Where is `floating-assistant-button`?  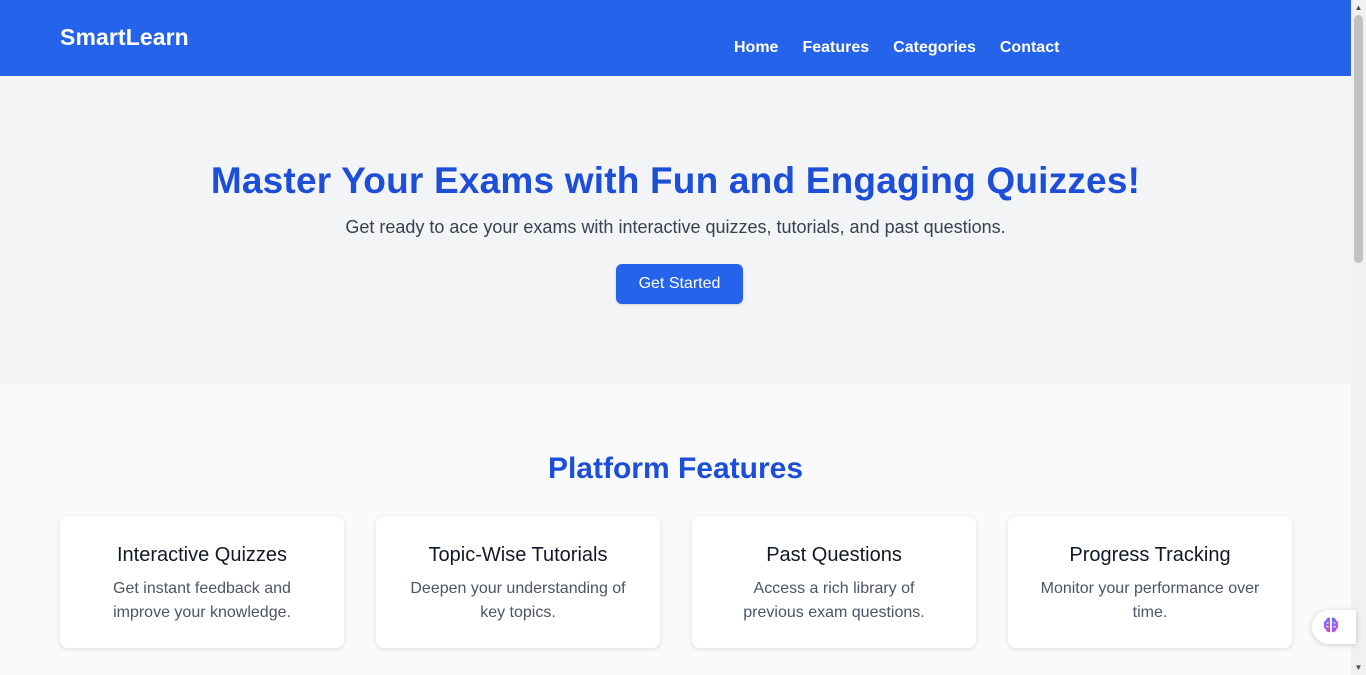
floating-assistant-button is located at coordinates (1334, 627).